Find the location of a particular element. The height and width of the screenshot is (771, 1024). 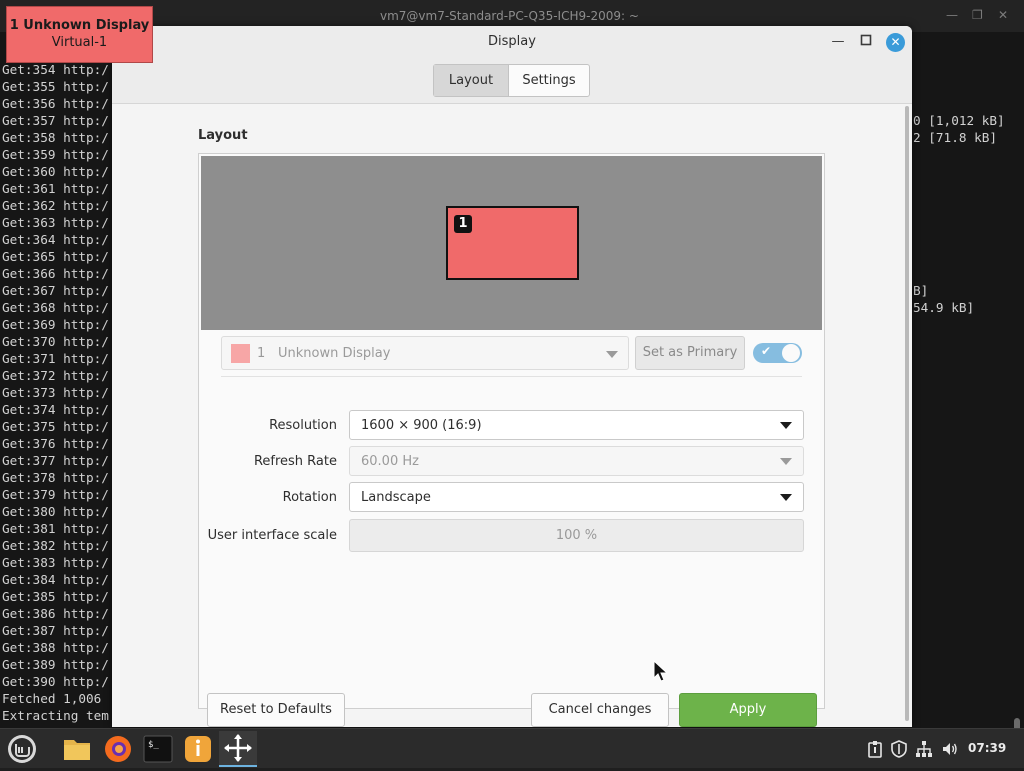

tab-layout: Layout is located at coordinates (471, 80).